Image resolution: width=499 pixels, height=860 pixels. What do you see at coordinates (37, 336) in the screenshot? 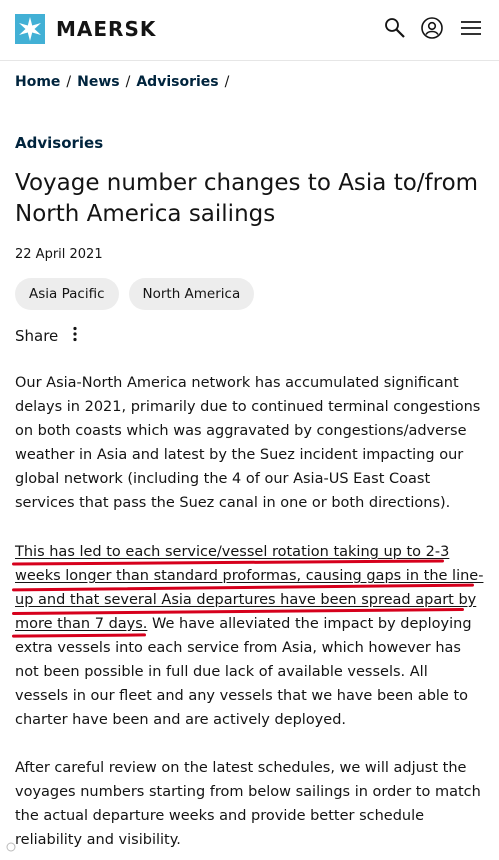
I see `share-label: Share` at bounding box center [37, 336].